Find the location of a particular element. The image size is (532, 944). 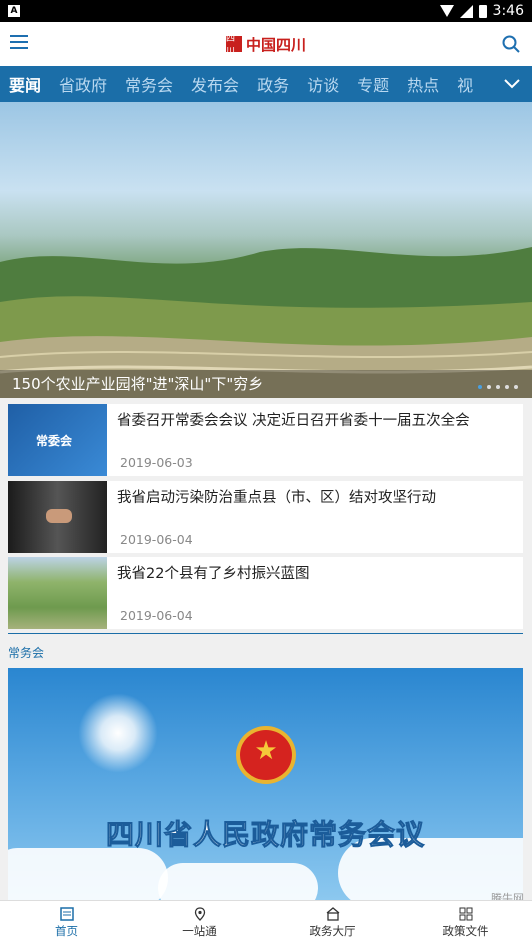

tab-hot: 热点 is located at coordinates (423, 84).